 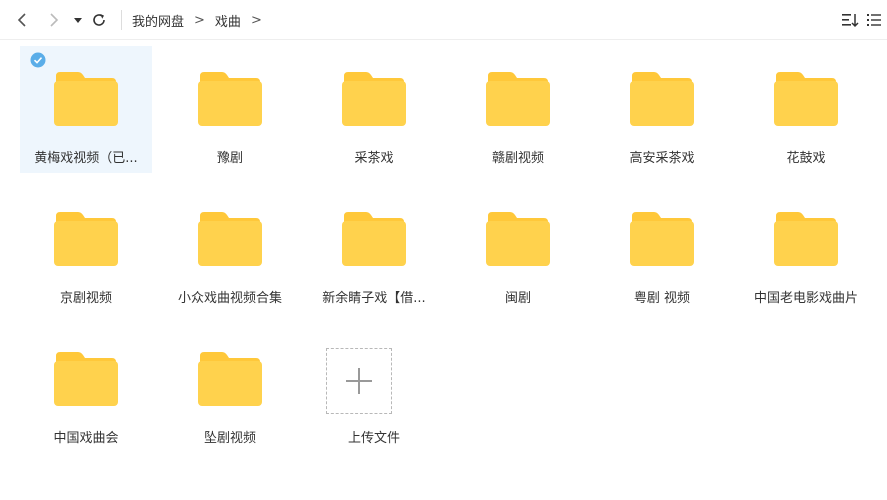 I want to click on folder-label: 坠剧视频, so click(x=229, y=438).